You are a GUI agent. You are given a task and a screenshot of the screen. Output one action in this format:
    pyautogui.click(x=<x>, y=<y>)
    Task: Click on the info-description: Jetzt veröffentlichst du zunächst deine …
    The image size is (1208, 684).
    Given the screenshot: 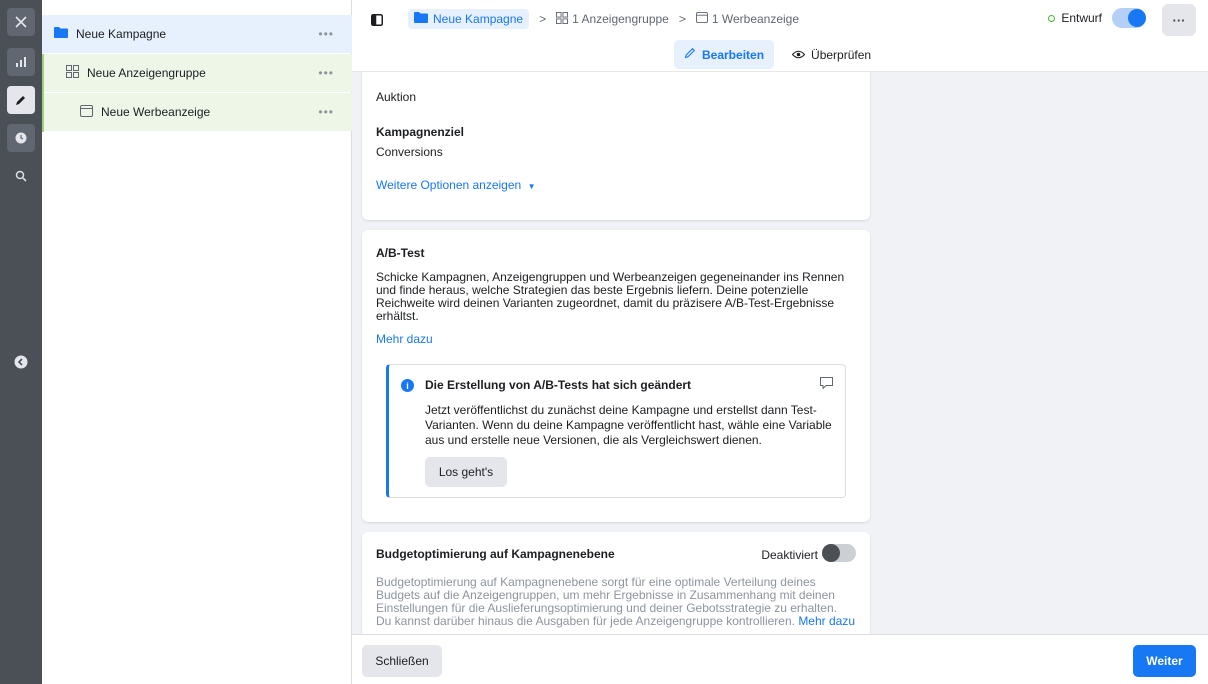 What is the action you would take?
    pyautogui.click(x=635, y=425)
    